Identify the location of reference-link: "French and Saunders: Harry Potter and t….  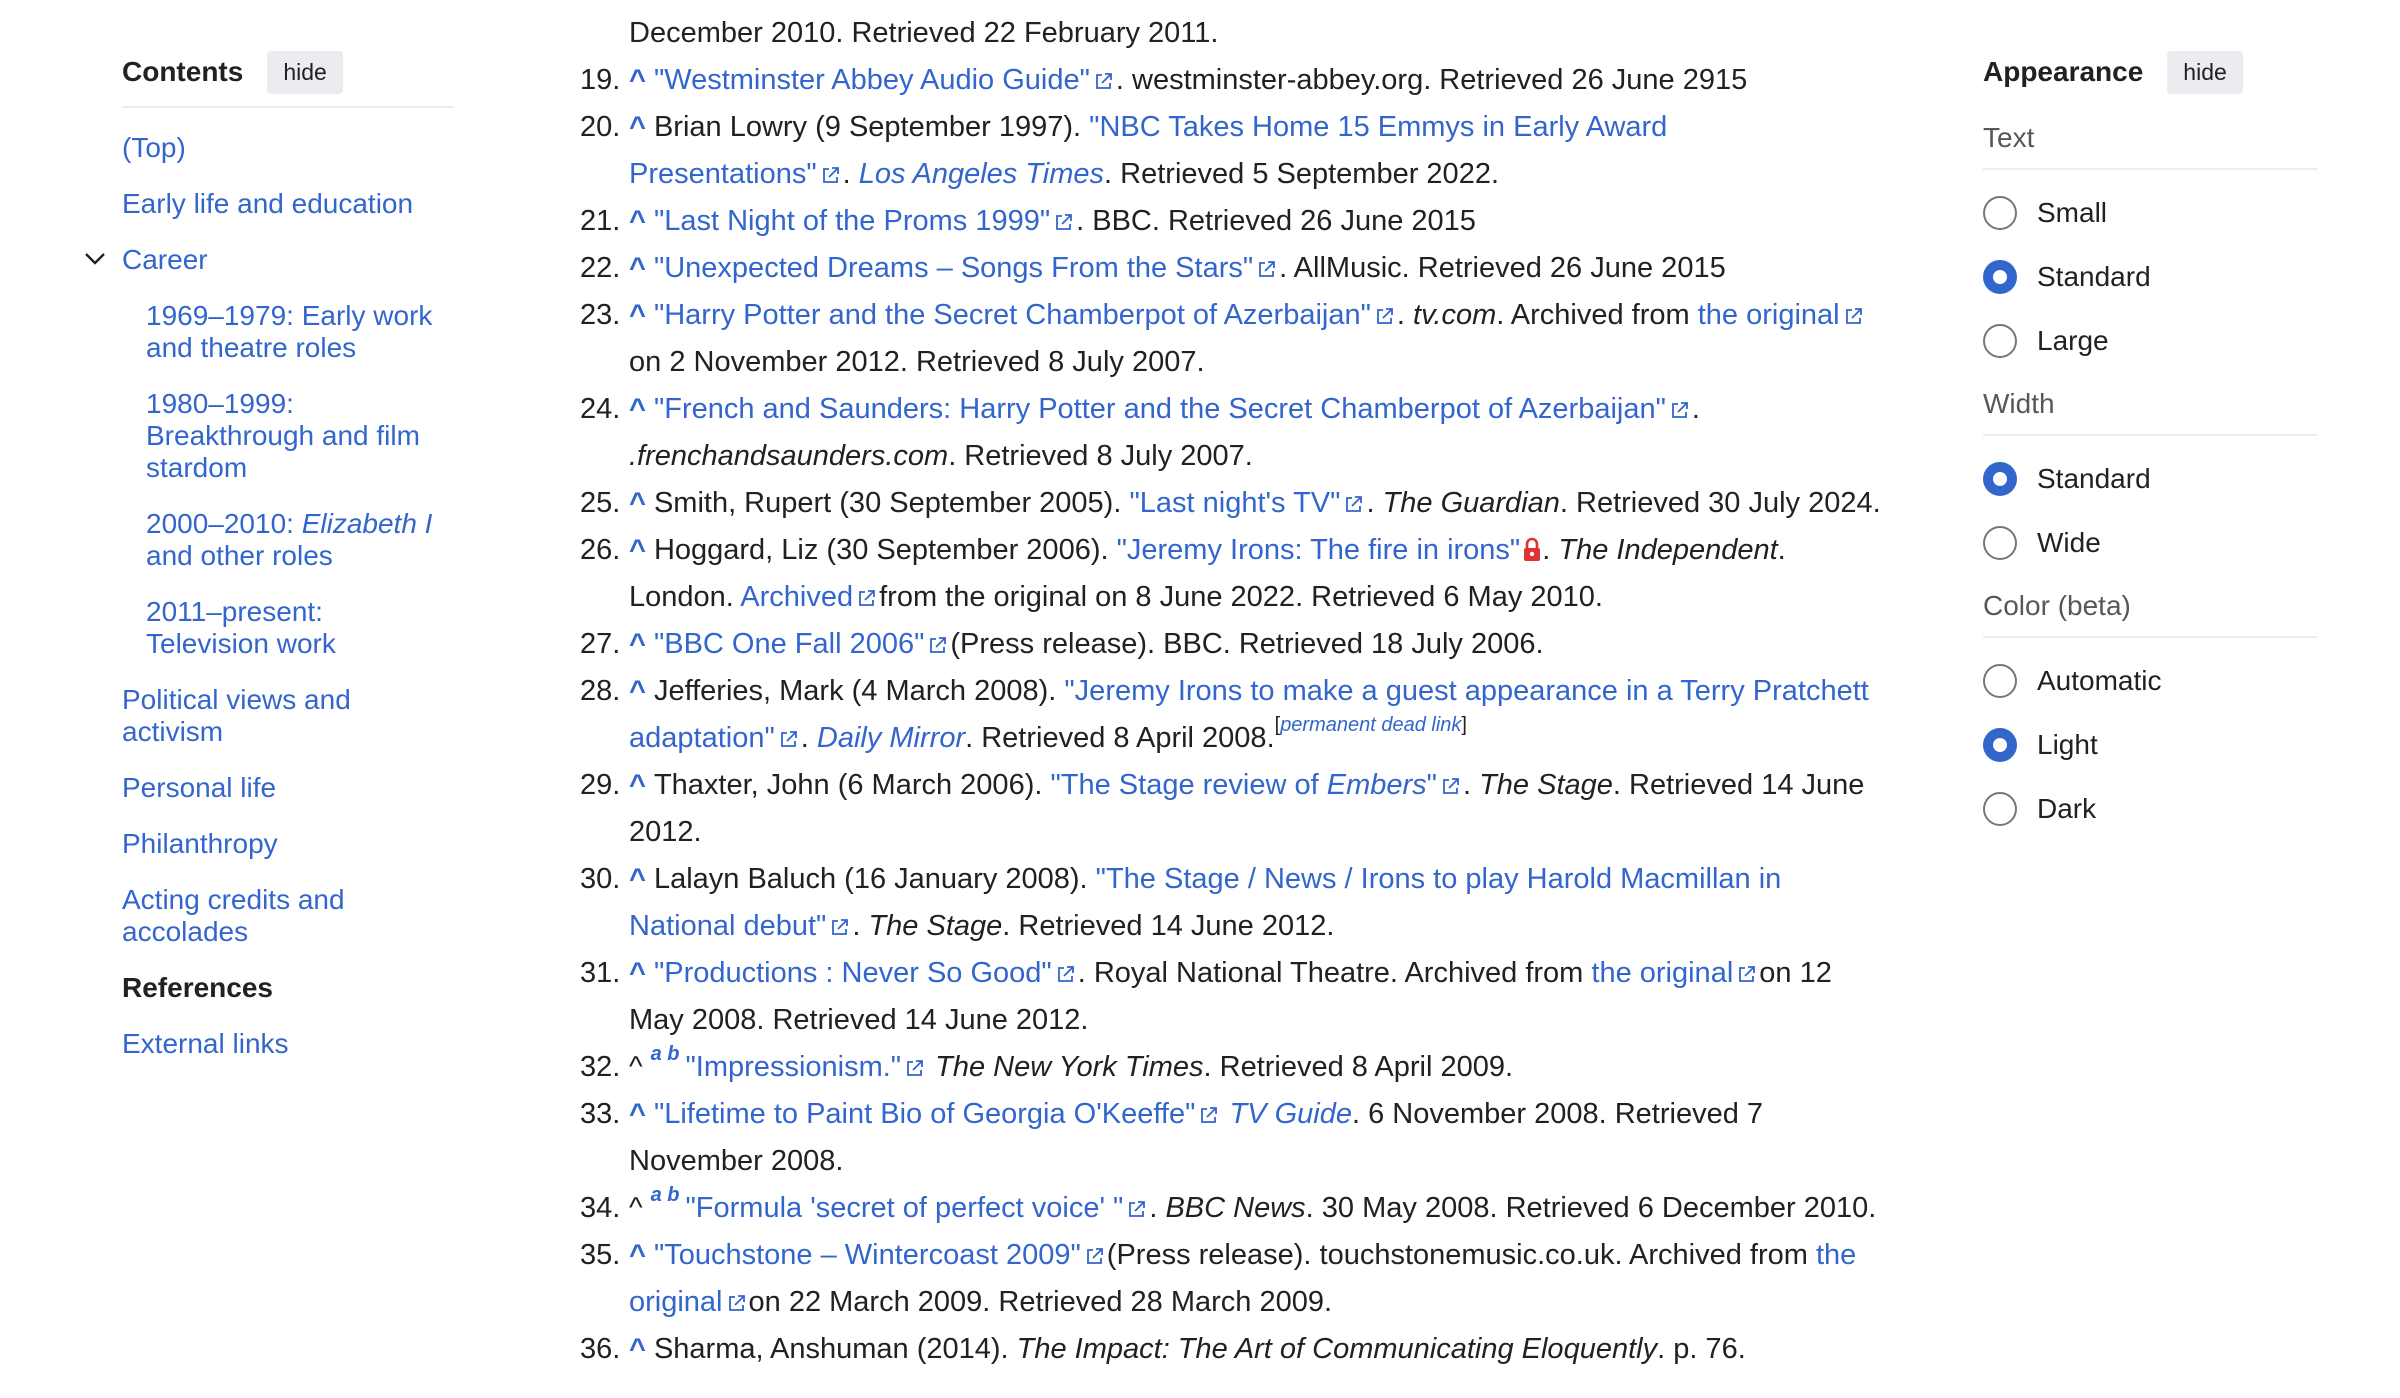
(1160, 409).